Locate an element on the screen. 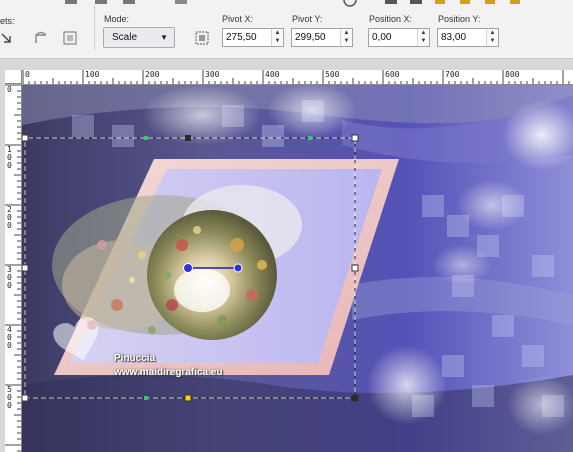  chevron-down-icon: ▼ is located at coordinates (164, 37).